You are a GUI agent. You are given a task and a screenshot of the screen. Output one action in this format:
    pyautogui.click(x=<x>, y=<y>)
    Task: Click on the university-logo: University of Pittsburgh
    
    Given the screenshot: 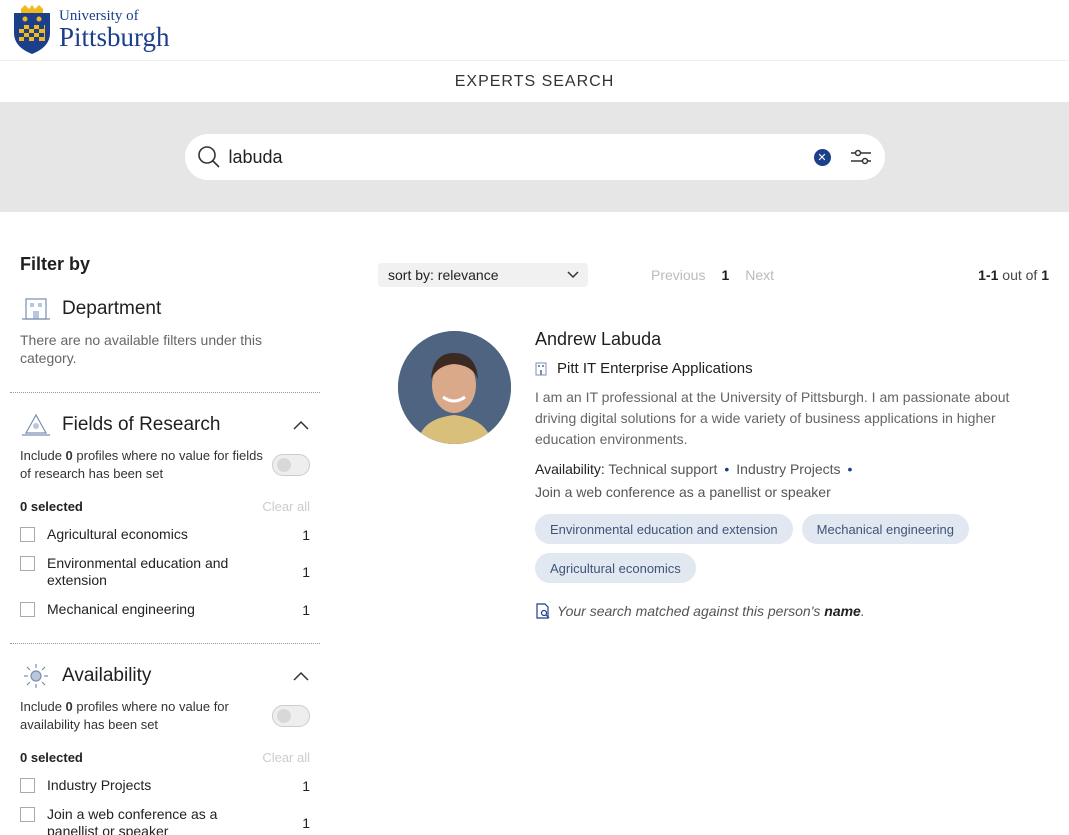 What is the action you would take?
    pyautogui.click(x=90, y=30)
    